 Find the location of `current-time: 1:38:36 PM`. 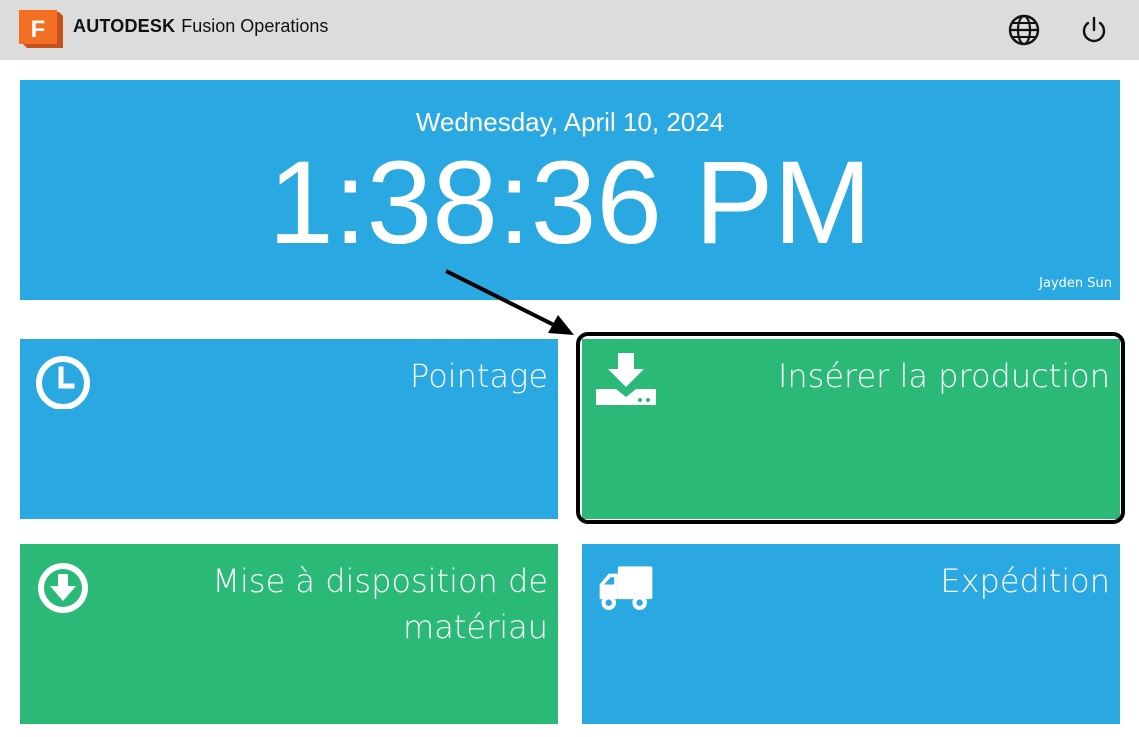

current-time: 1:38:36 PM is located at coordinates (570, 203).